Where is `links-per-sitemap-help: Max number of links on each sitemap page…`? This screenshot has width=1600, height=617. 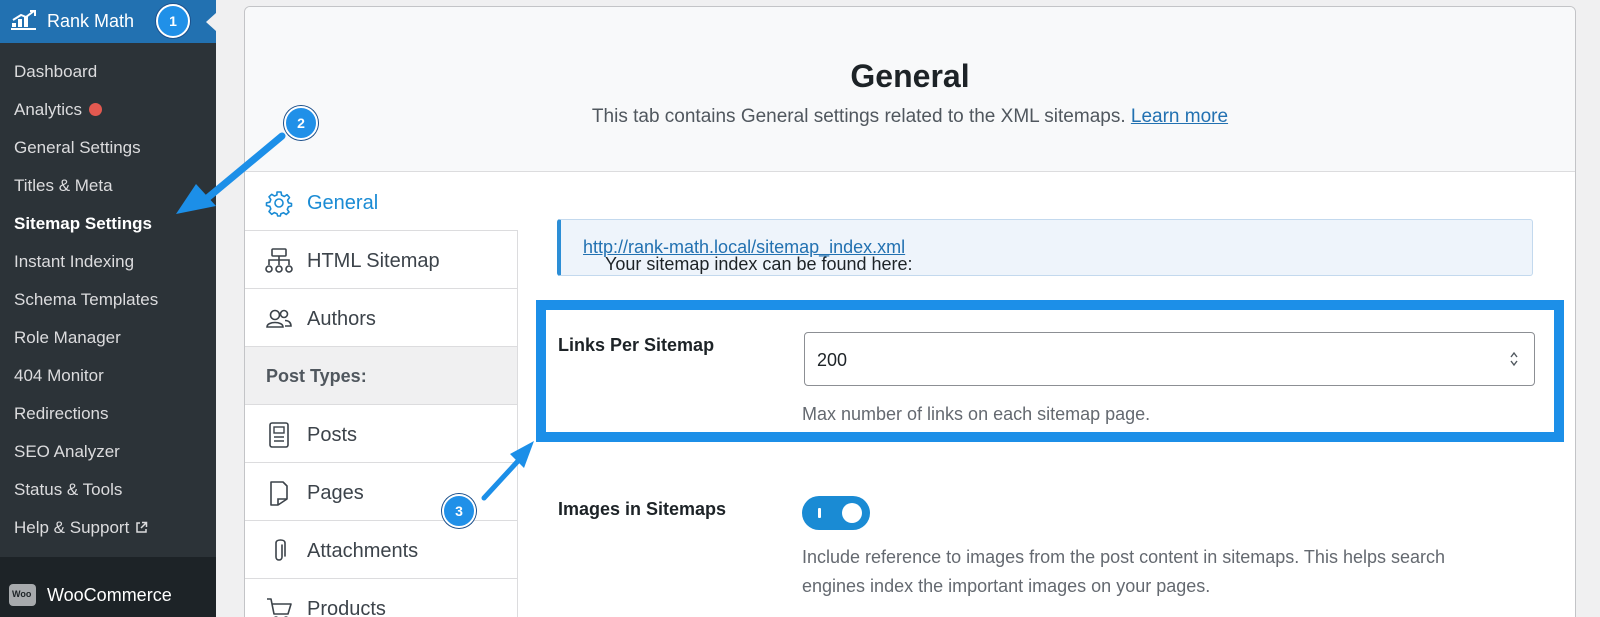 links-per-sitemap-help: Max number of links on each sitemap page… is located at coordinates (976, 414).